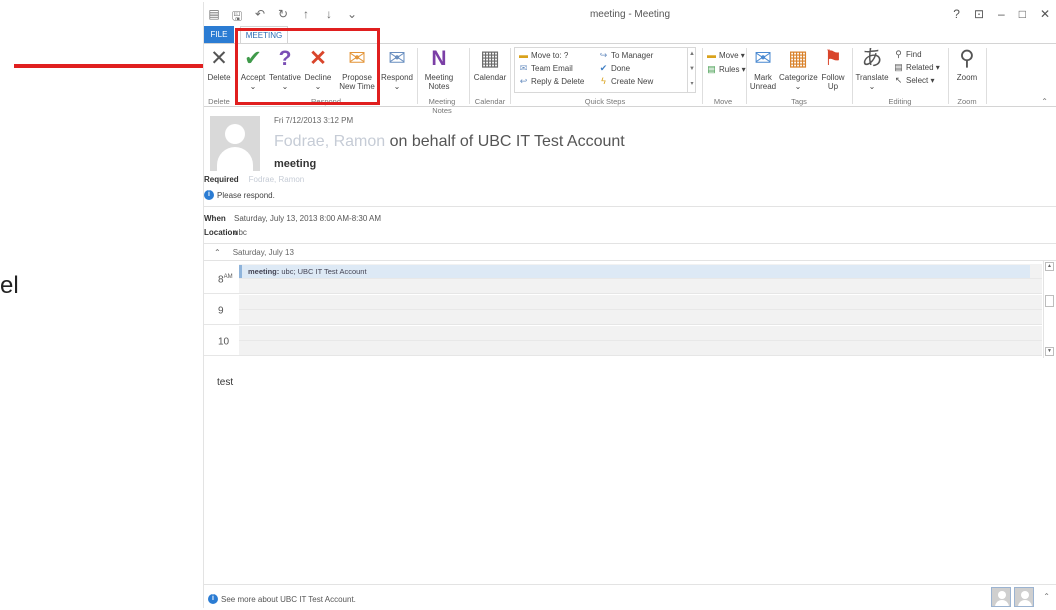  What do you see at coordinates (263, 252) in the screenshot?
I see `calendar-day: Saturday, July 13` at bounding box center [263, 252].